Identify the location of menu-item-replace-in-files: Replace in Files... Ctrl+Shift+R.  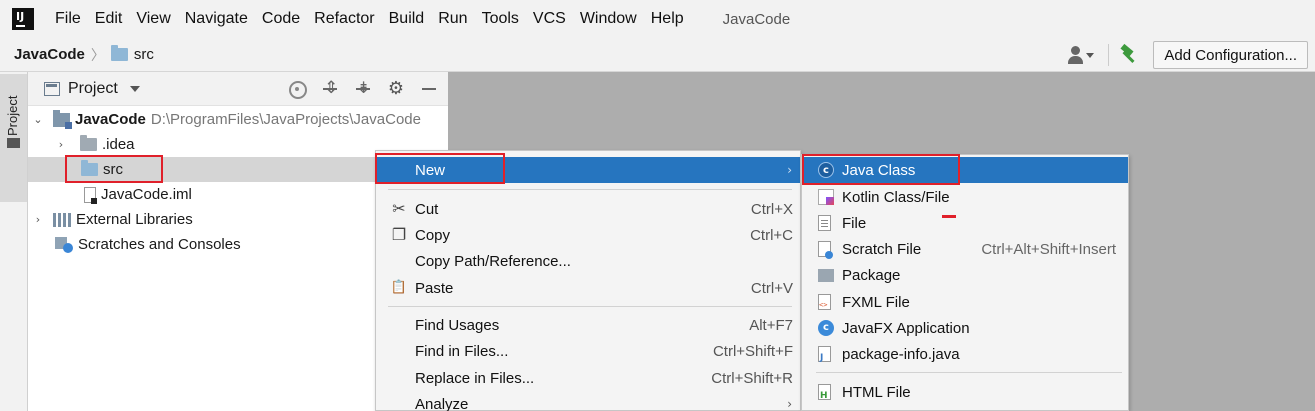
(588, 378).